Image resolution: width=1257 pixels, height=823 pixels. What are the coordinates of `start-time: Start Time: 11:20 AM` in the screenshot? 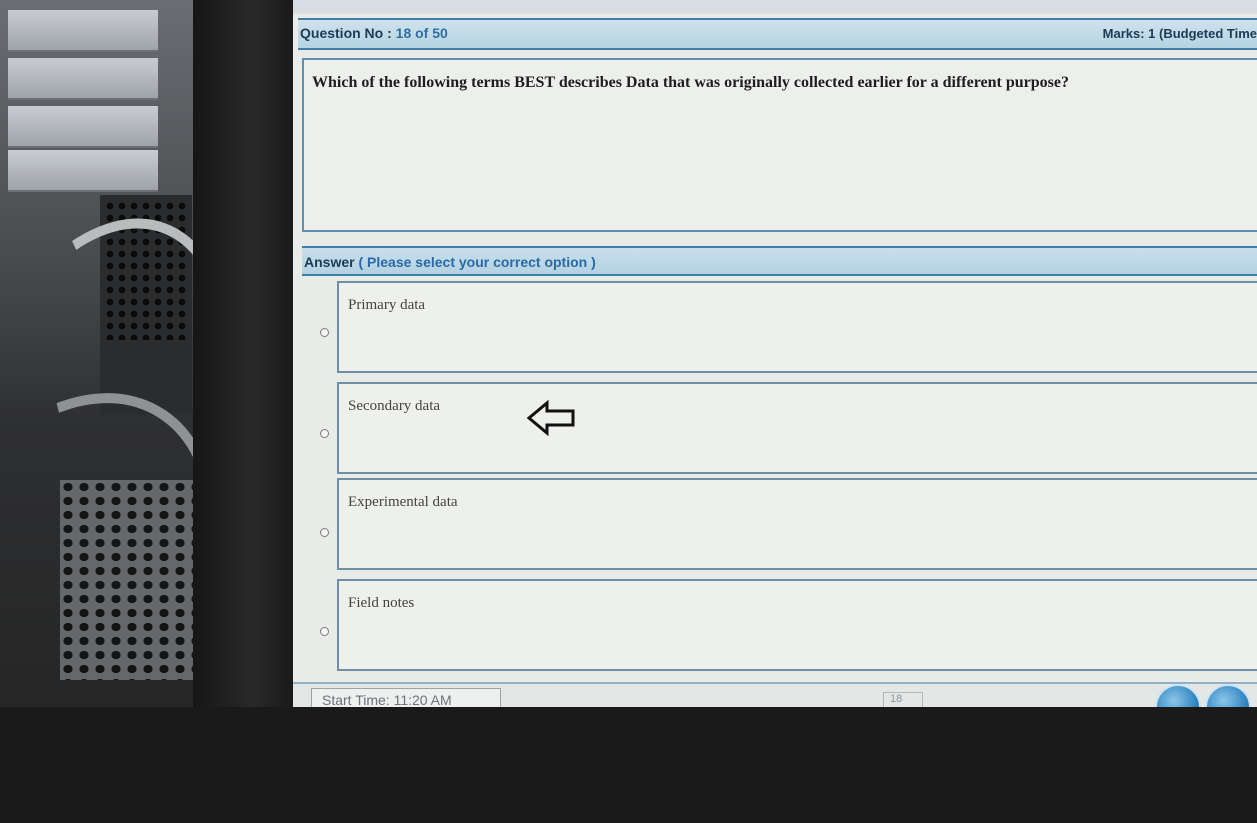 It's located at (406, 697).